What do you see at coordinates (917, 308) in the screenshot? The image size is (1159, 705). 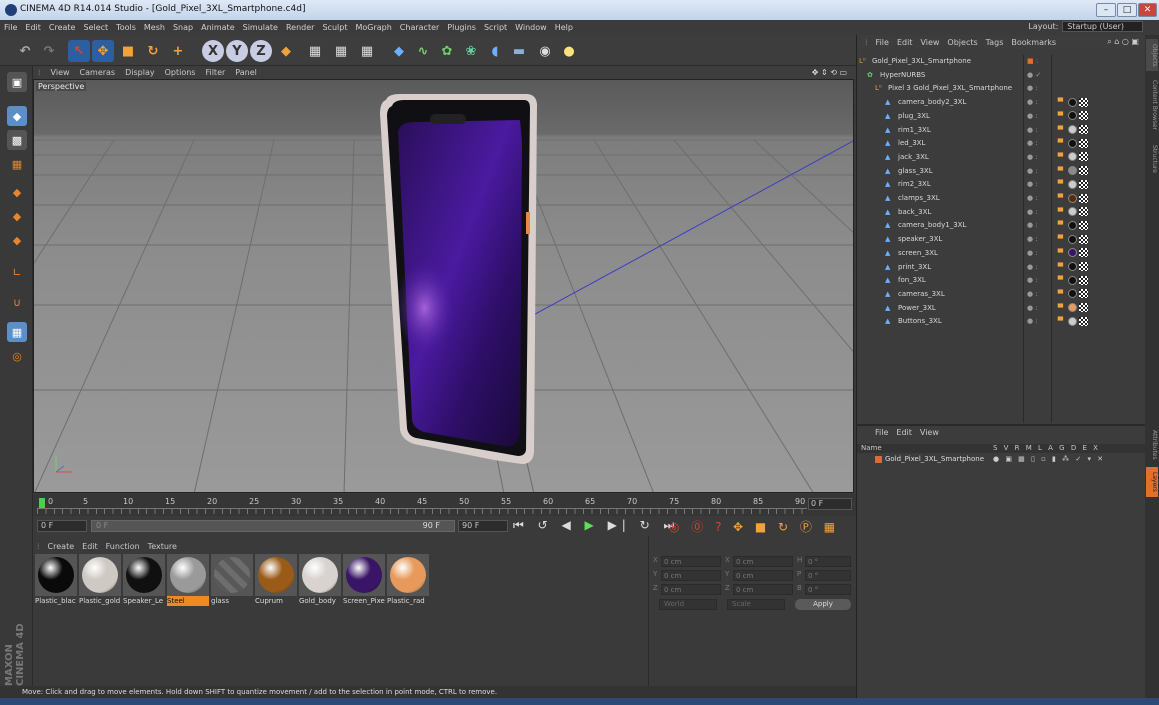 I see `object-name: Power_3XL` at bounding box center [917, 308].